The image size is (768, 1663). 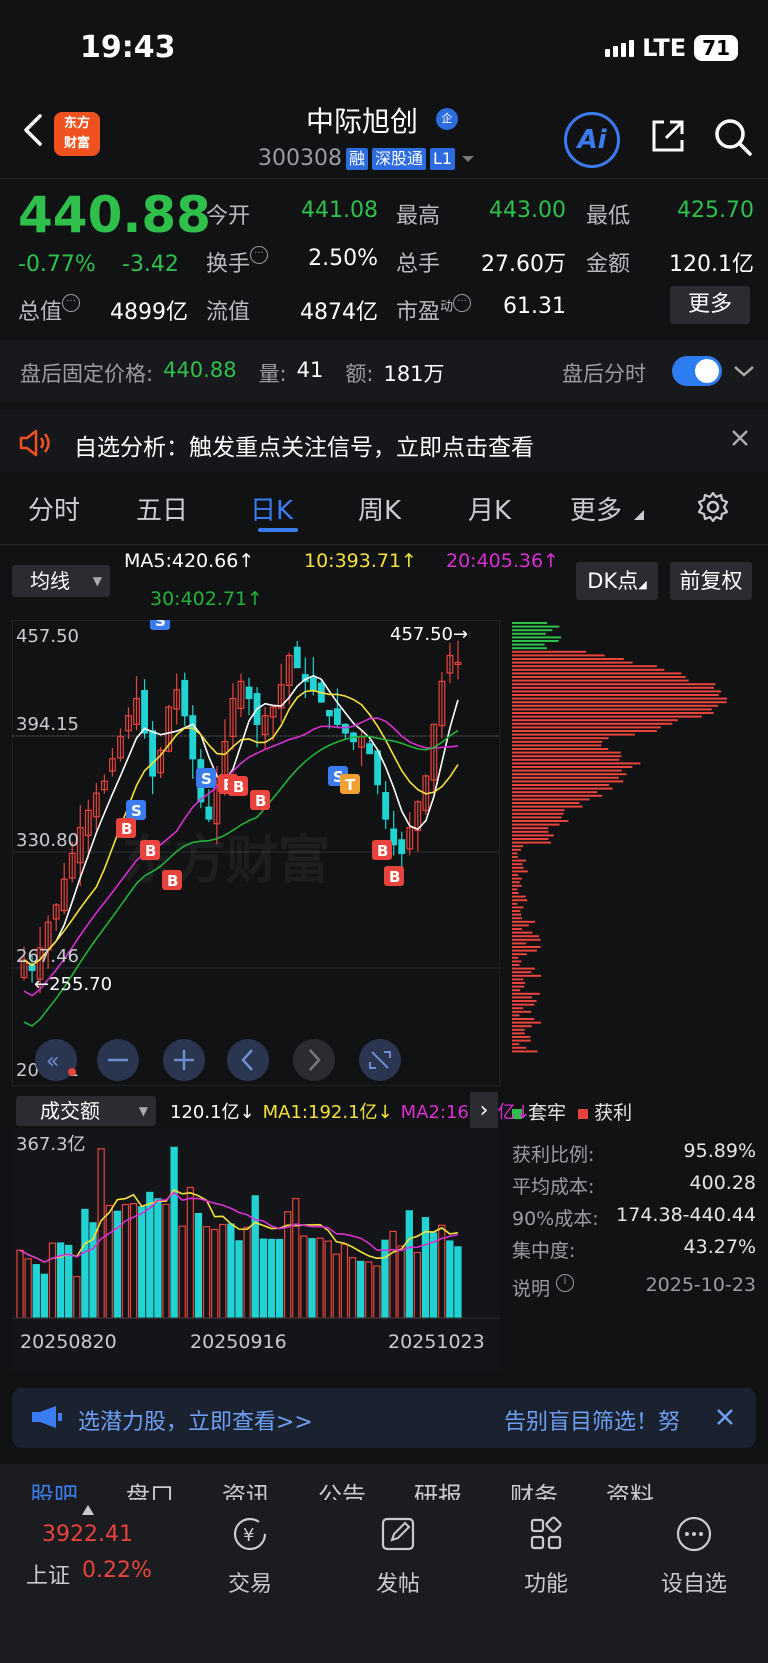 What do you see at coordinates (596, 508) in the screenshot?
I see `tab-more: 更多` at bounding box center [596, 508].